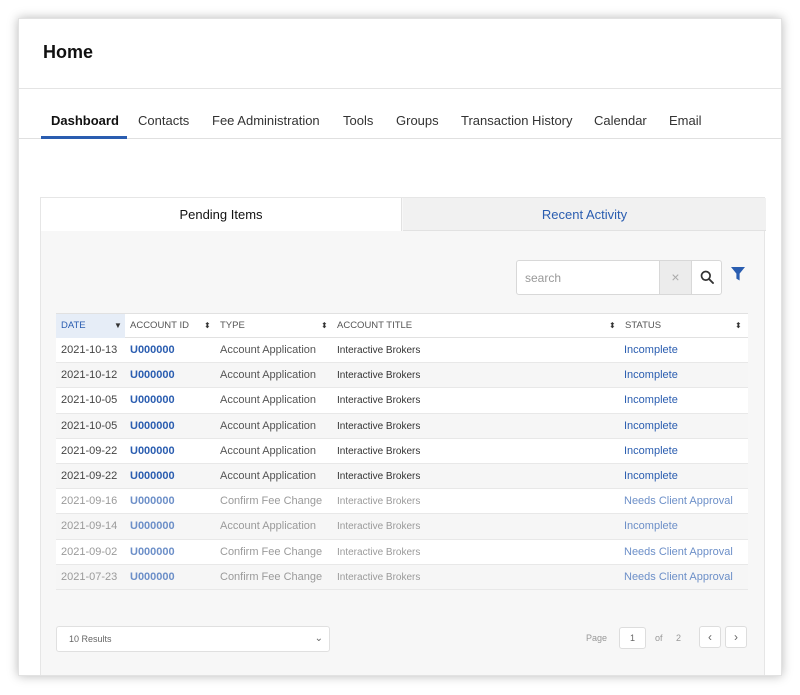  I want to click on tab-tools: Tools, so click(358, 126).